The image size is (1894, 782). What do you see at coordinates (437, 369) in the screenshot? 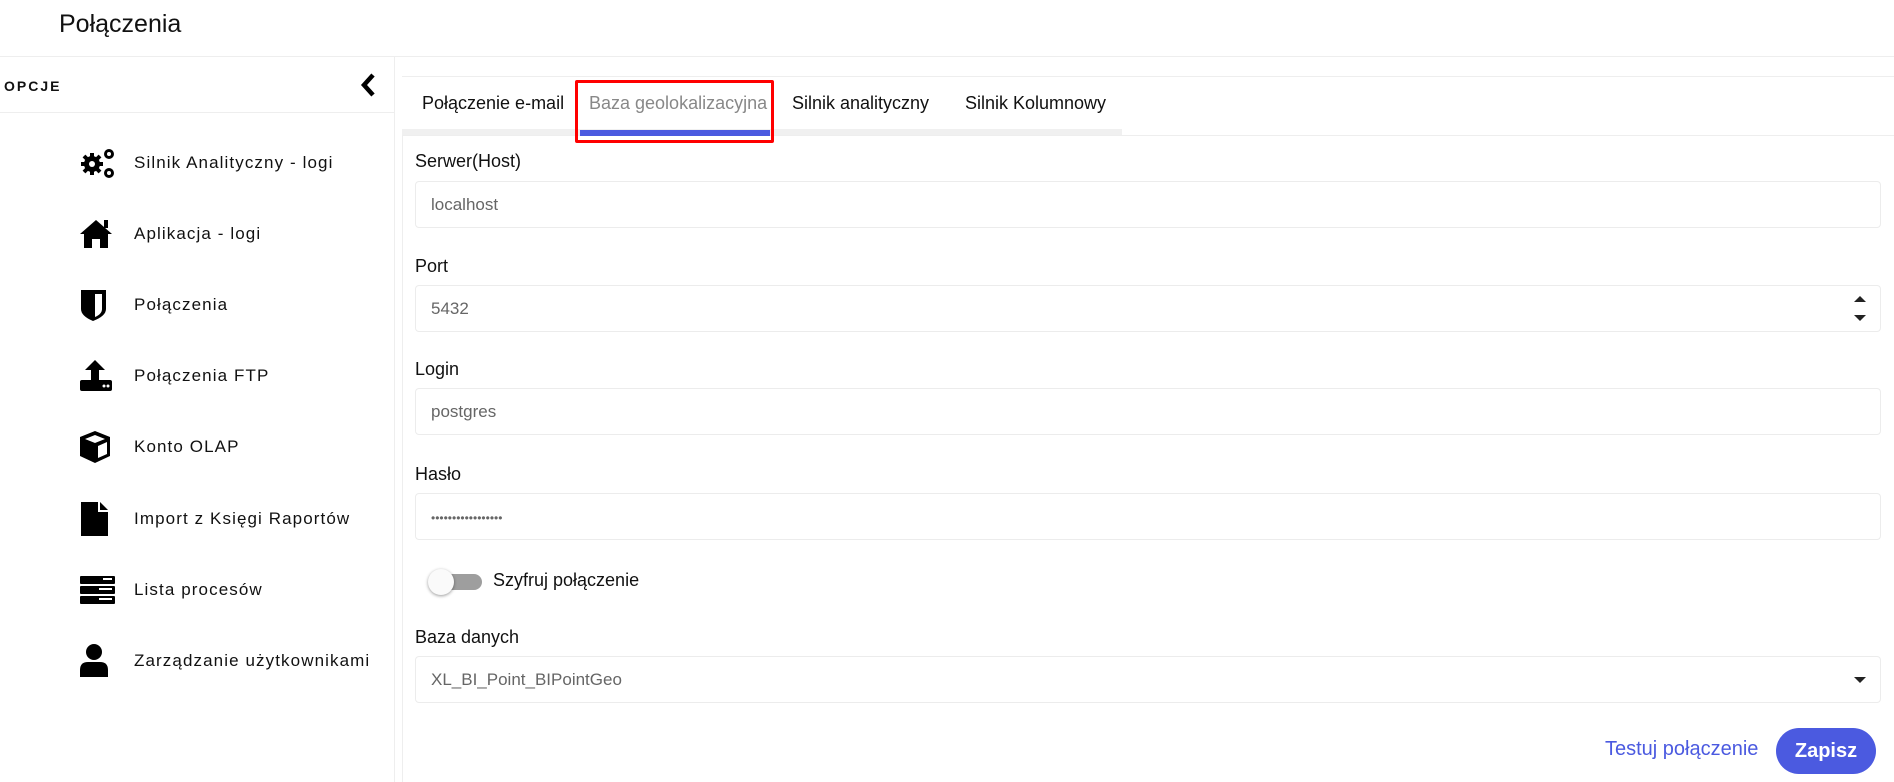
I see `login-label: Login` at bounding box center [437, 369].